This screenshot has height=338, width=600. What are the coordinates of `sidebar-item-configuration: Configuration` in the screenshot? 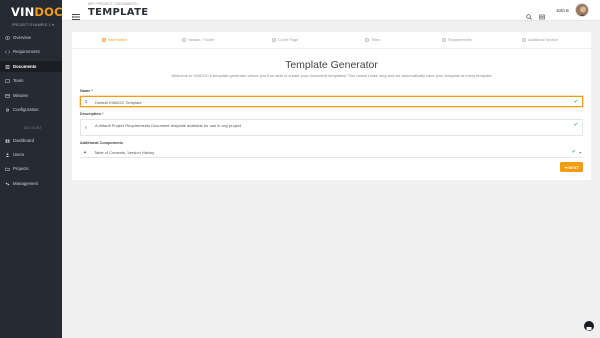 It's located at (31, 109).